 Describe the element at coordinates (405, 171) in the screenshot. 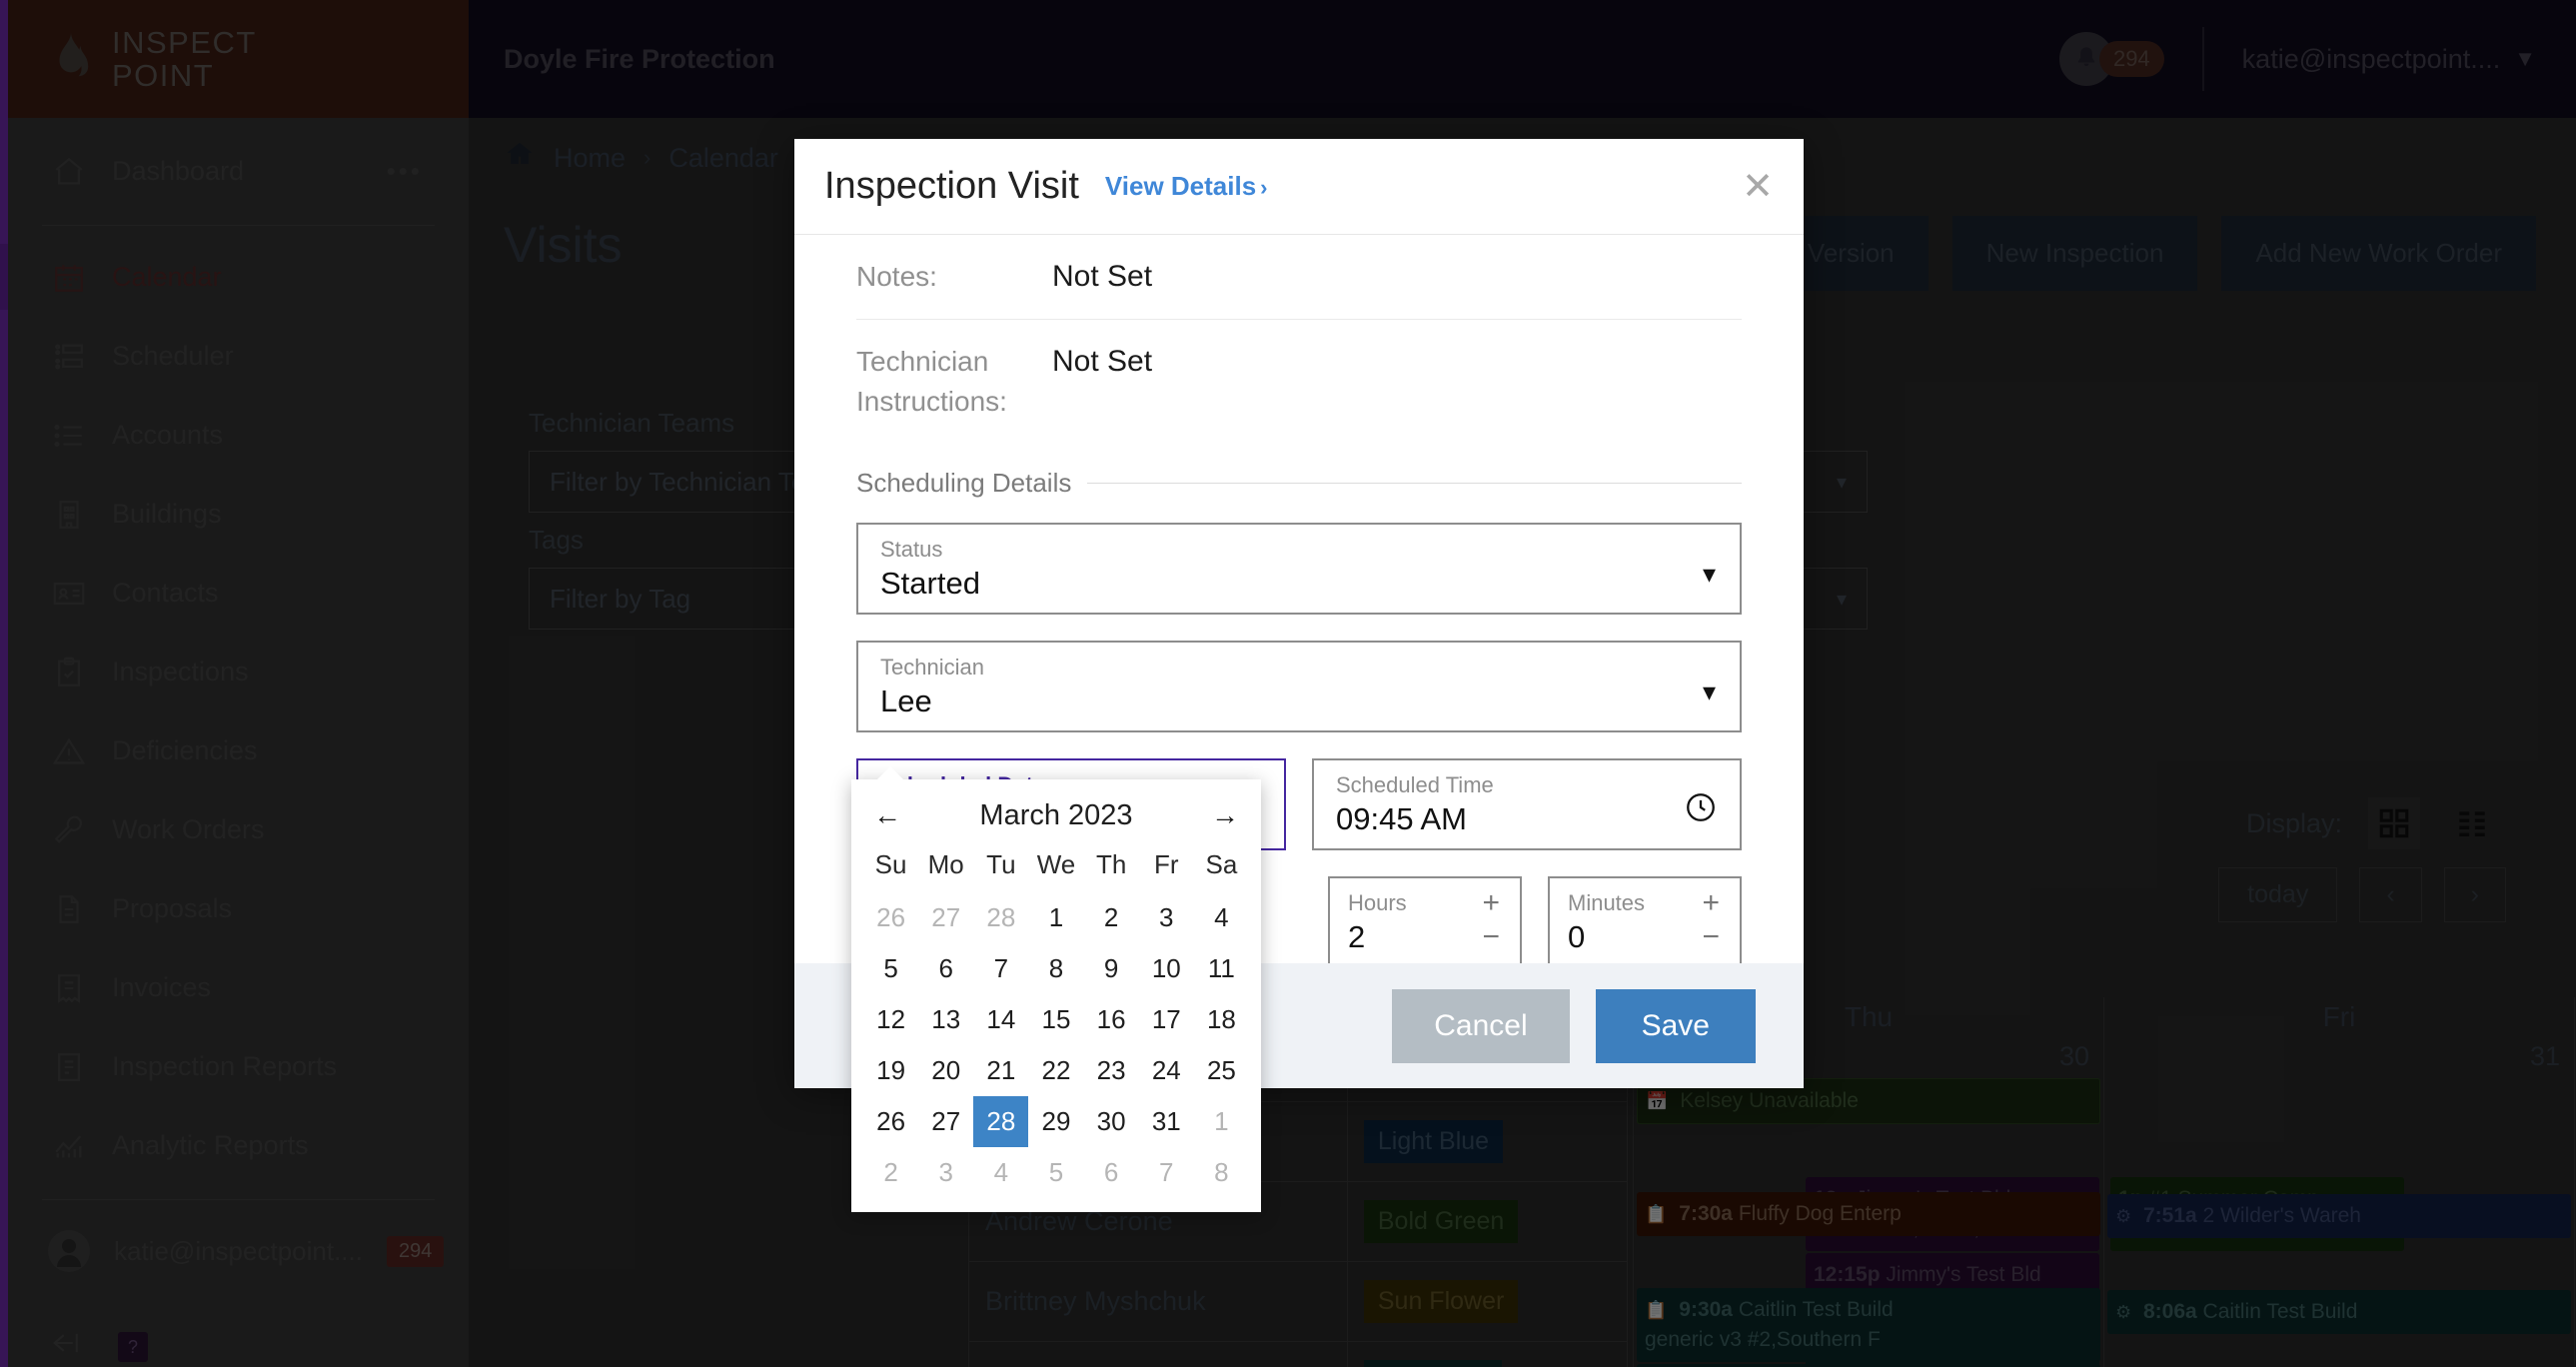

I see `more-options-icon: •••` at that location.